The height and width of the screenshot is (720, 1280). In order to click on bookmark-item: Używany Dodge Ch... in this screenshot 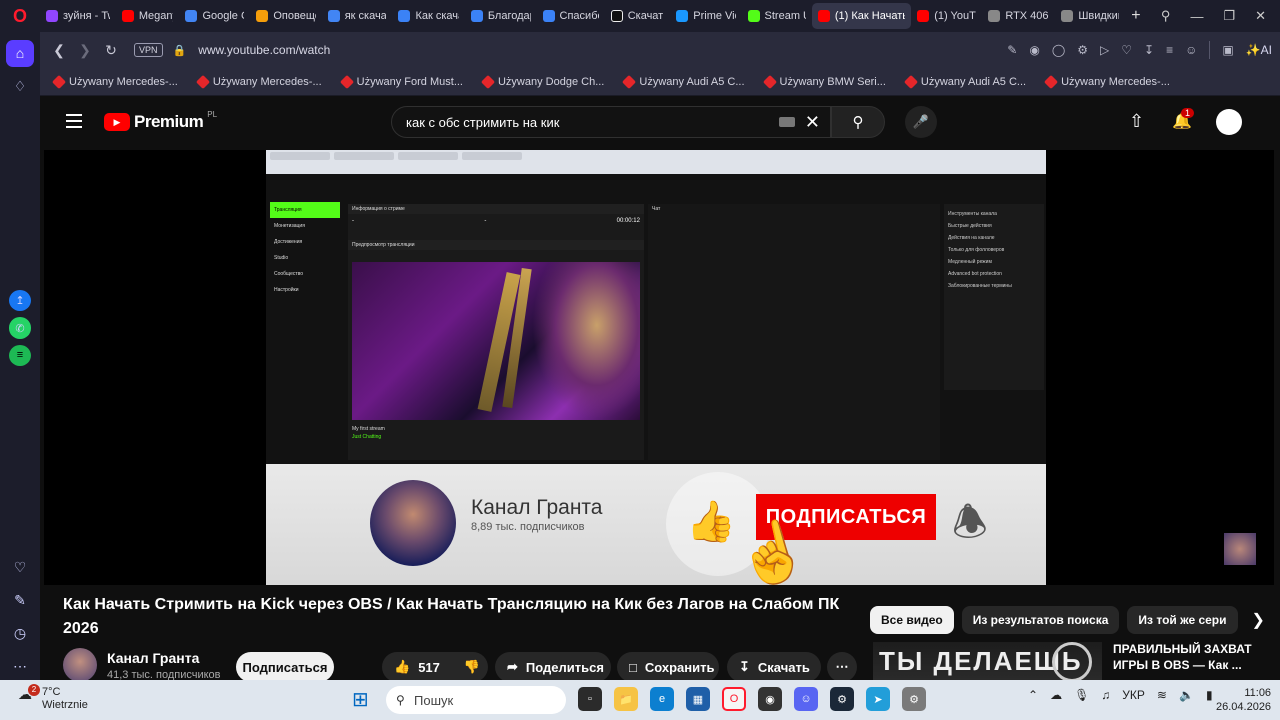, I will do `click(542, 81)`.